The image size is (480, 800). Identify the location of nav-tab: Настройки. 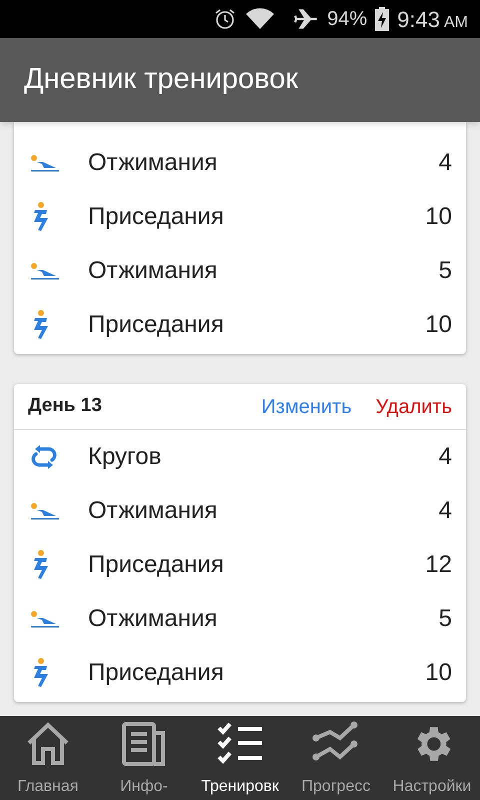
(432, 758).